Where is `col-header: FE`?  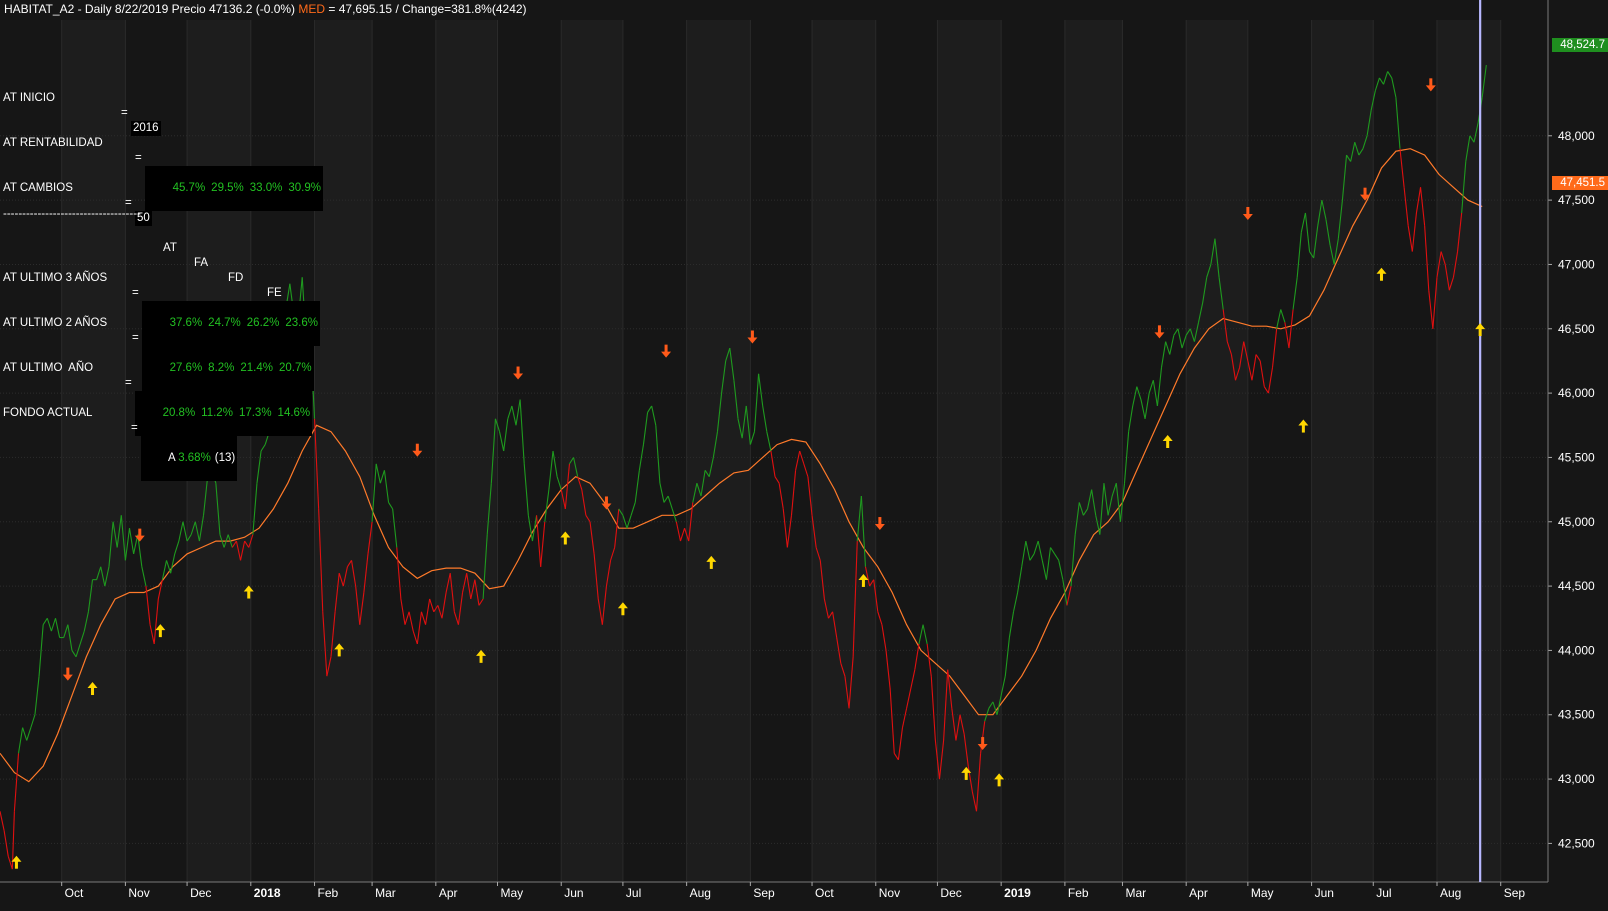 col-header: FE is located at coordinates (274, 293).